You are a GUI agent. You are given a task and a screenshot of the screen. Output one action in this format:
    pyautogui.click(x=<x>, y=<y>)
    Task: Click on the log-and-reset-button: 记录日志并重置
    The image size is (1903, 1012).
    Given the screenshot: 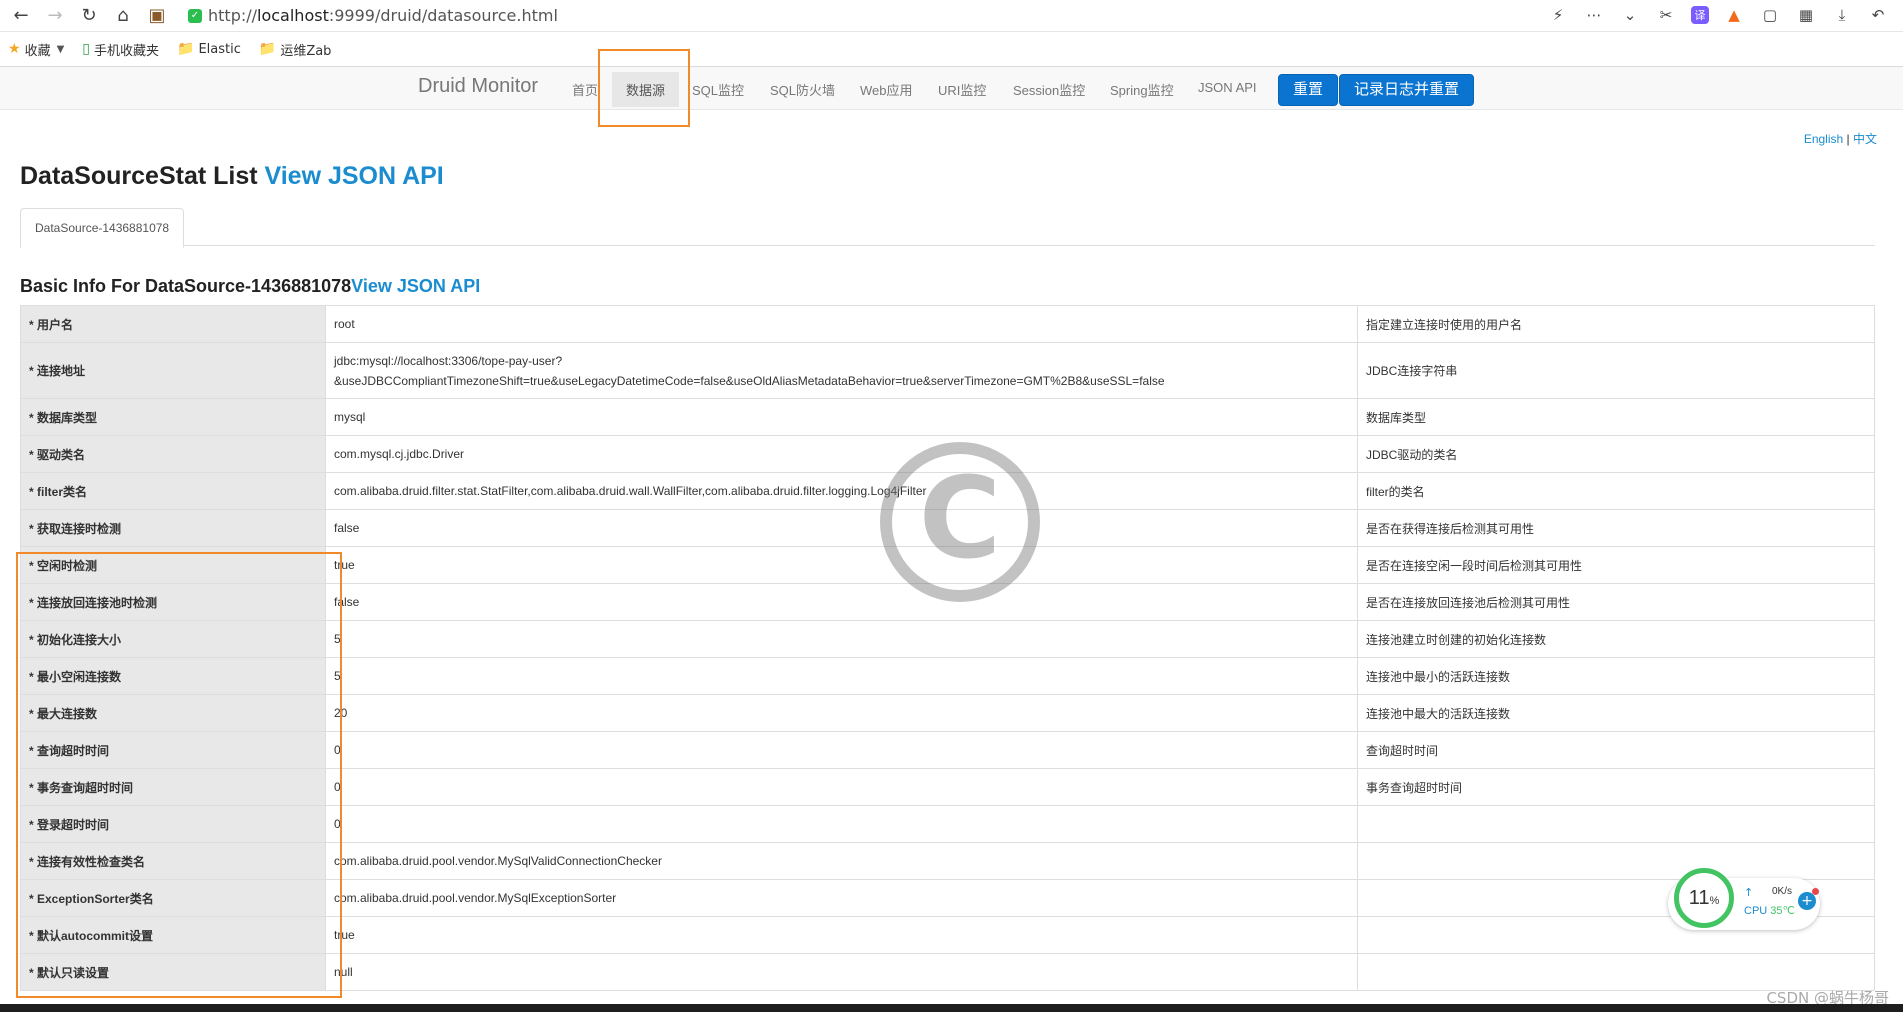 What is the action you would take?
    pyautogui.click(x=1407, y=90)
    